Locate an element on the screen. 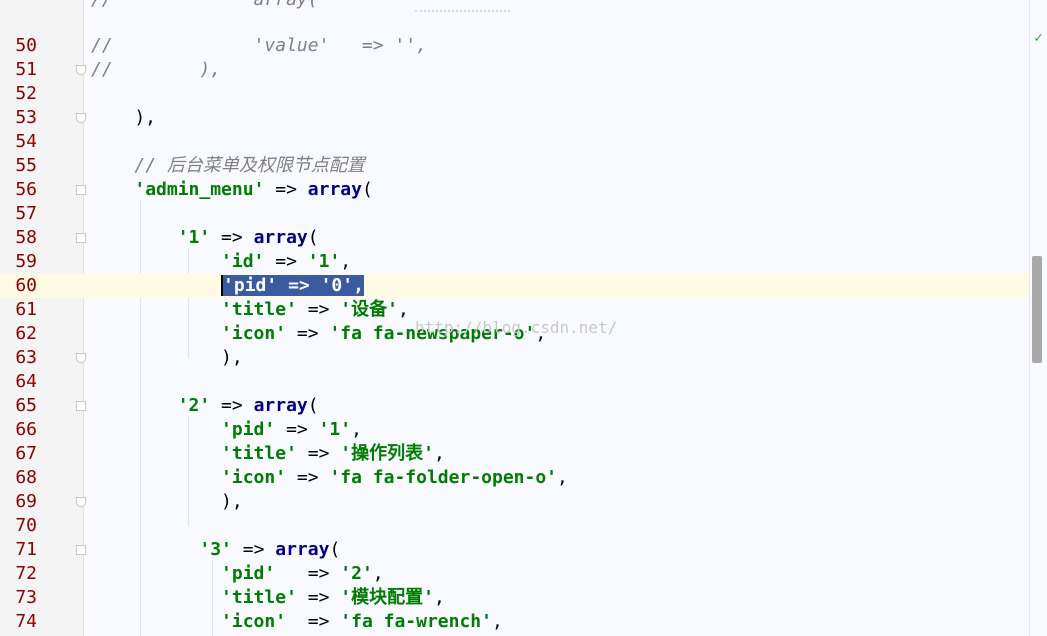  code-line: 60 'pid' => '0', is located at coordinates (515, 286).